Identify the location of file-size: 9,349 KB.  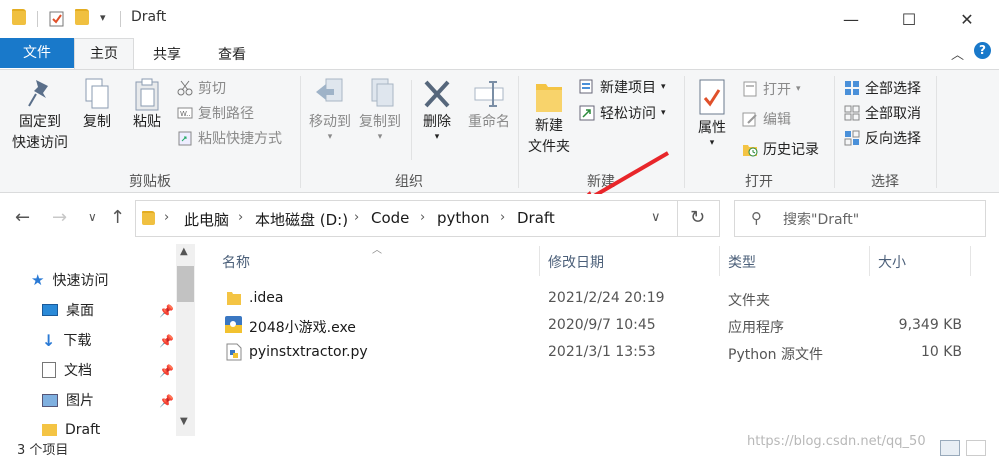
(930, 325).